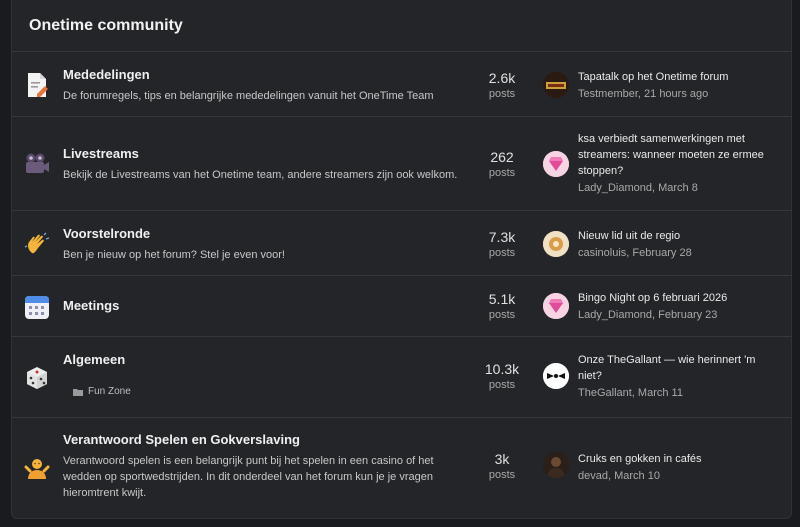  I want to click on latest-post-meta: TheGallant, March 11, so click(678, 393).